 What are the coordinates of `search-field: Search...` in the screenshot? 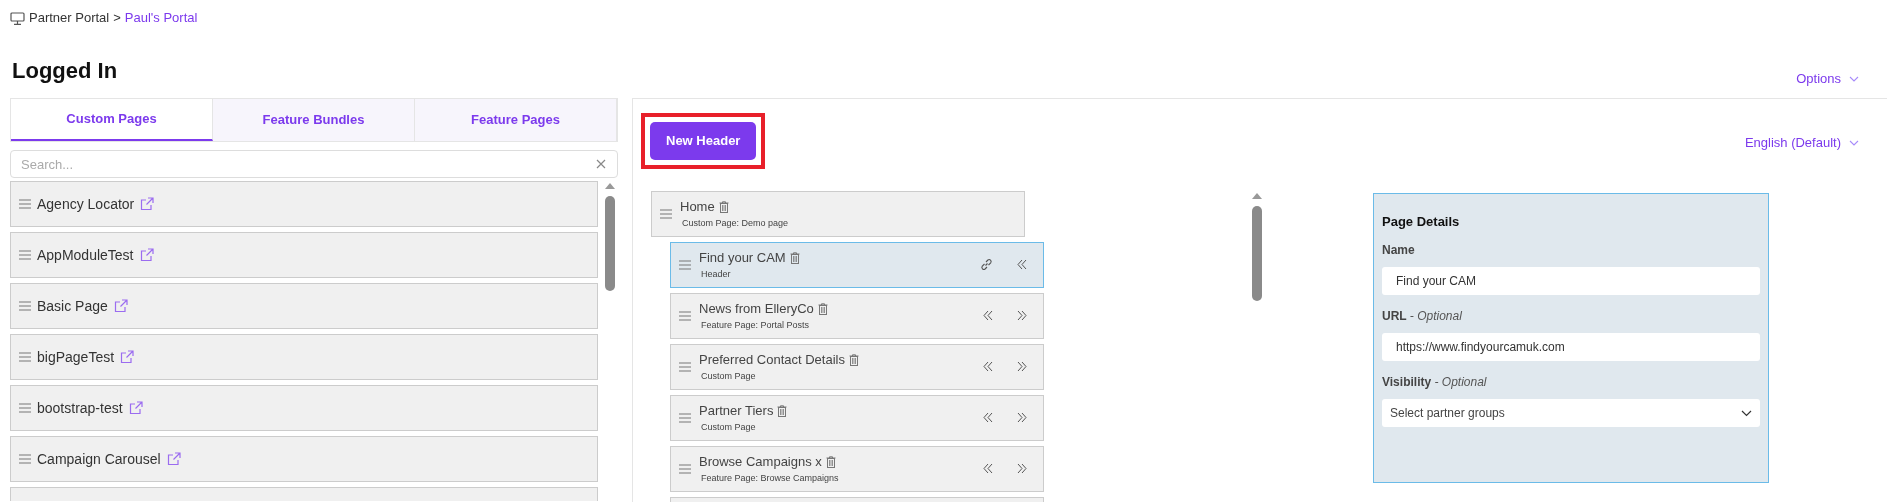 It's located at (314, 164).